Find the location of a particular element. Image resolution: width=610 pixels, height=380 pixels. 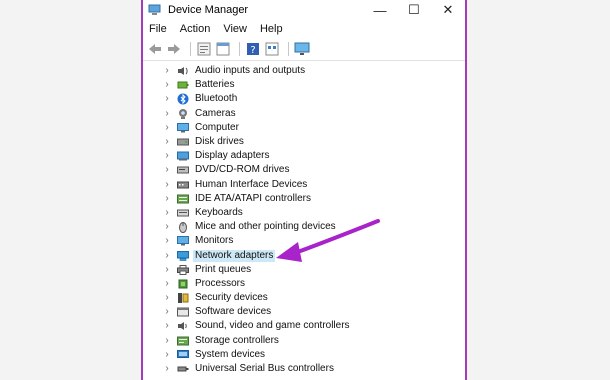

help-icon: ? is located at coordinates (253, 49).